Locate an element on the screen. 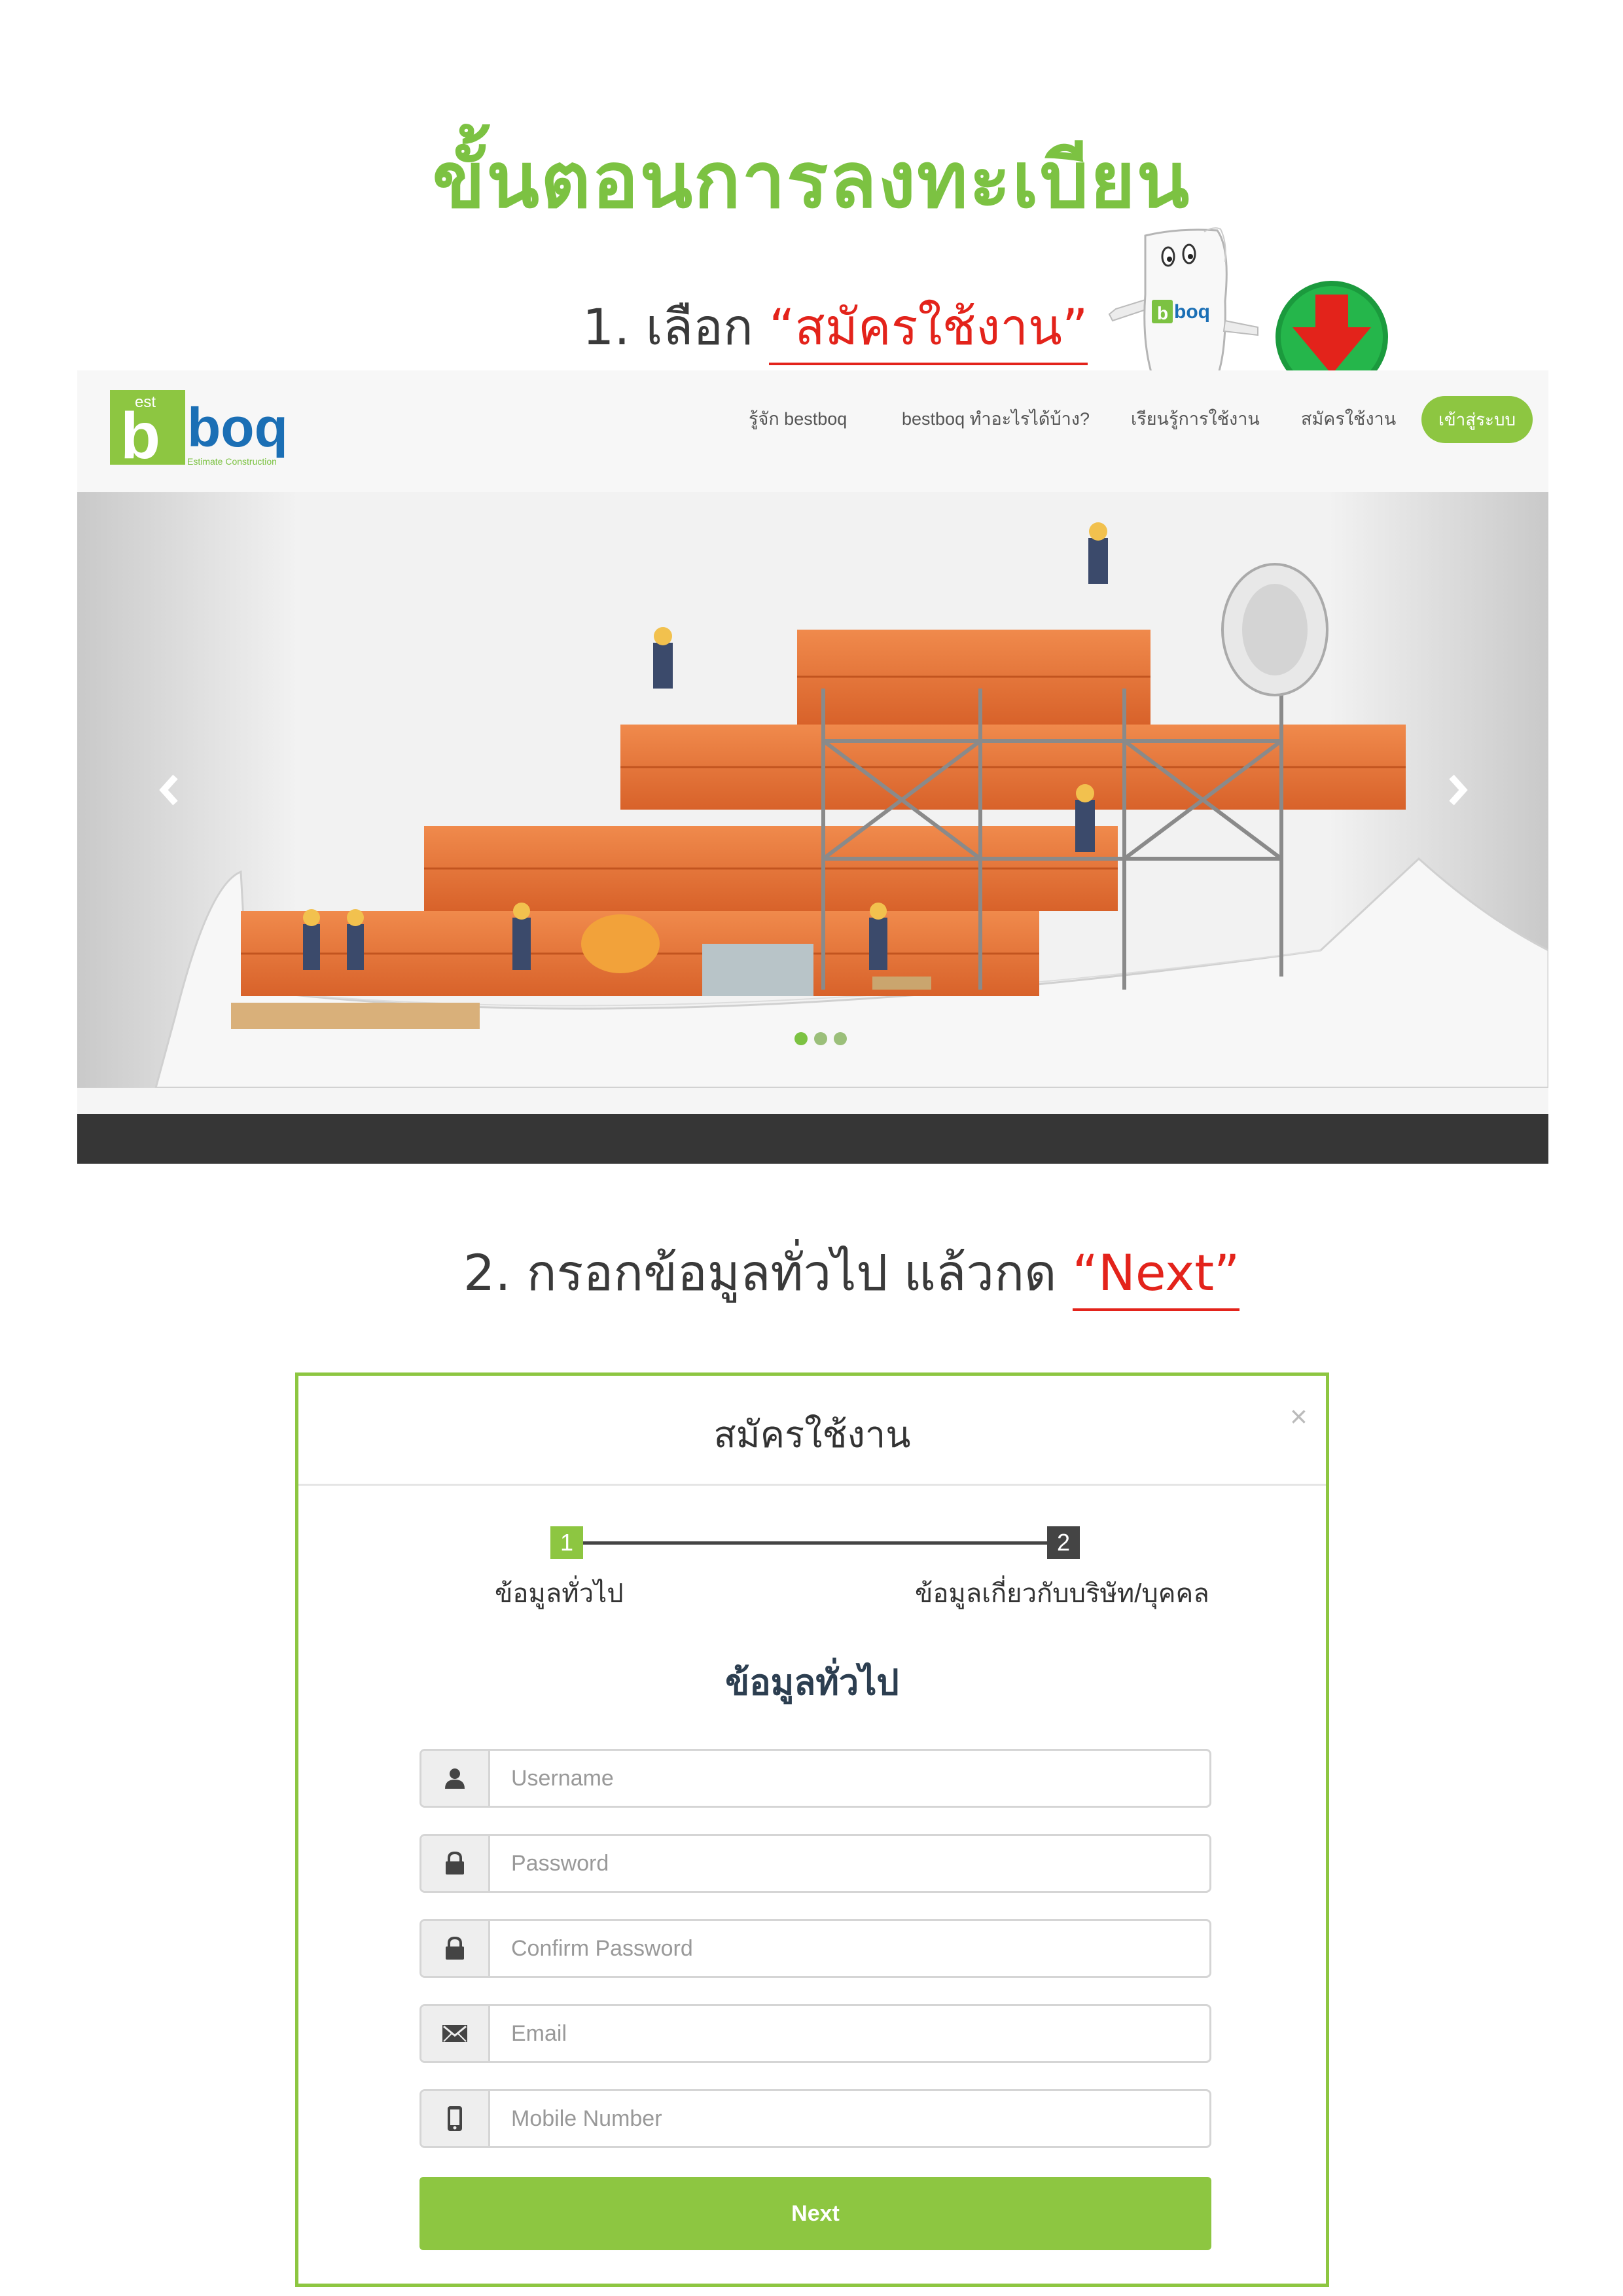 This screenshot has width=1623, height=2296. password-field is located at coordinates (815, 1863).